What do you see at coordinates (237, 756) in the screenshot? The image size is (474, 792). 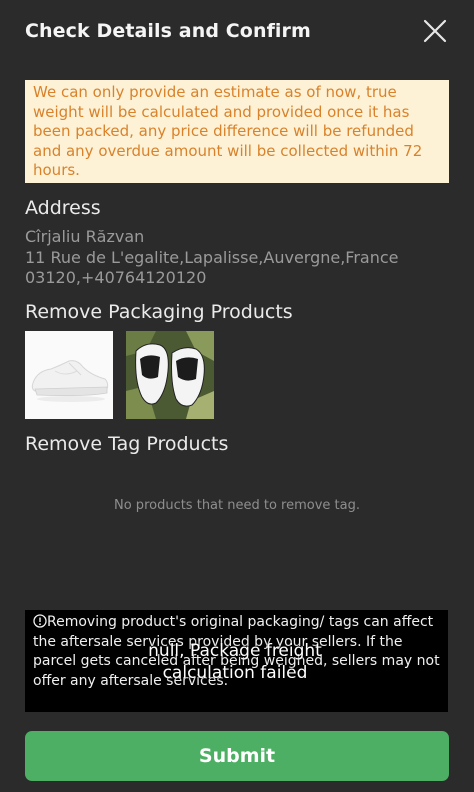 I see `submit-button: Submit` at bounding box center [237, 756].